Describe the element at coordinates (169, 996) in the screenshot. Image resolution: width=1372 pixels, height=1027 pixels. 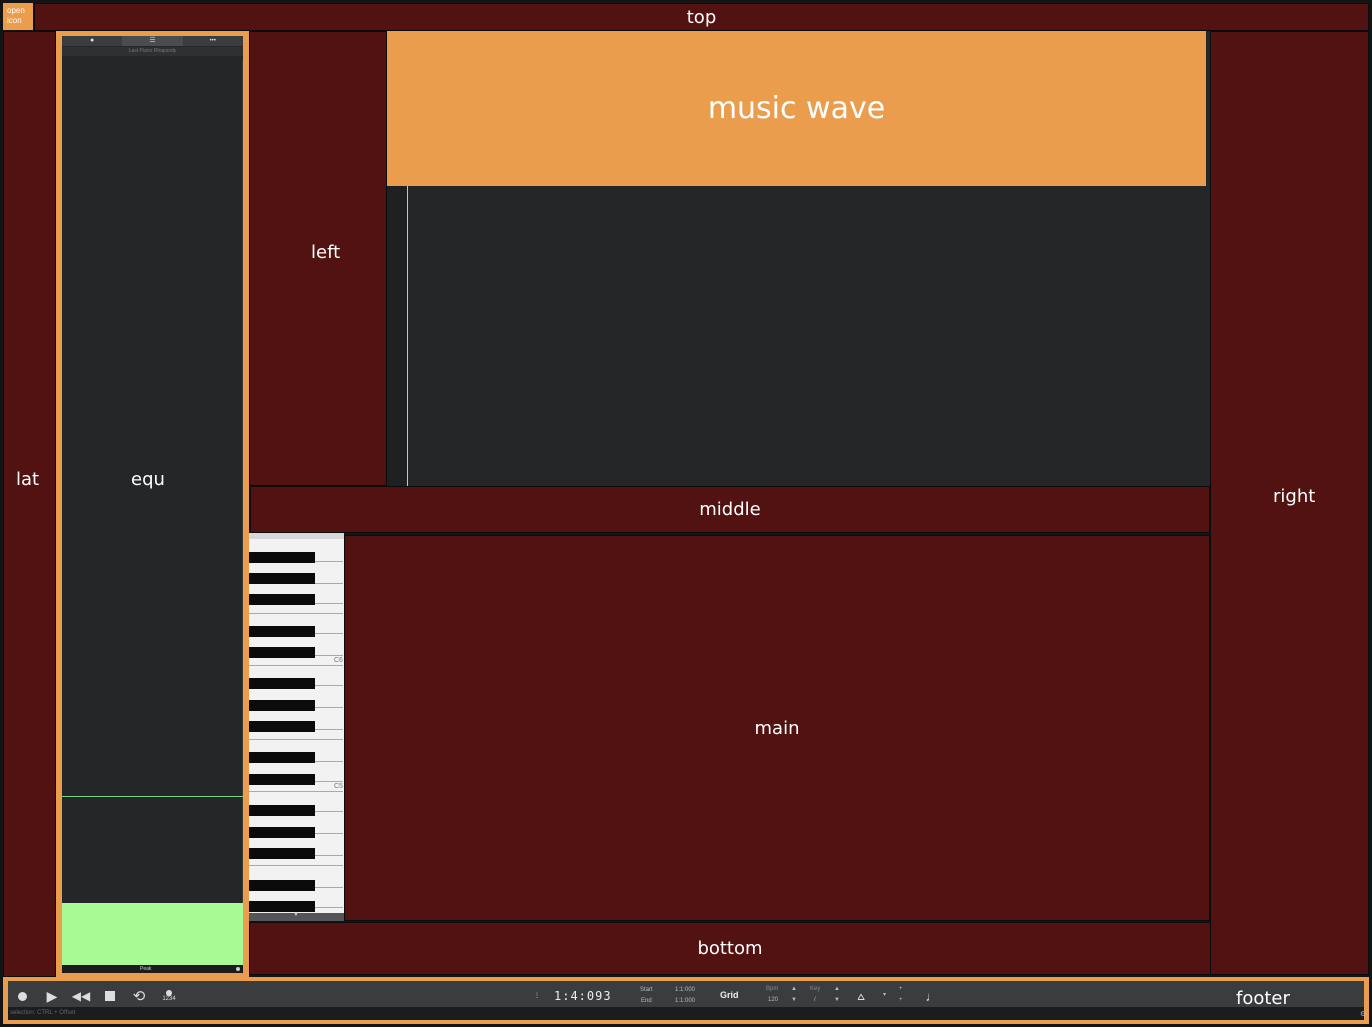
I see `count-in-icon: 1234` at that location.